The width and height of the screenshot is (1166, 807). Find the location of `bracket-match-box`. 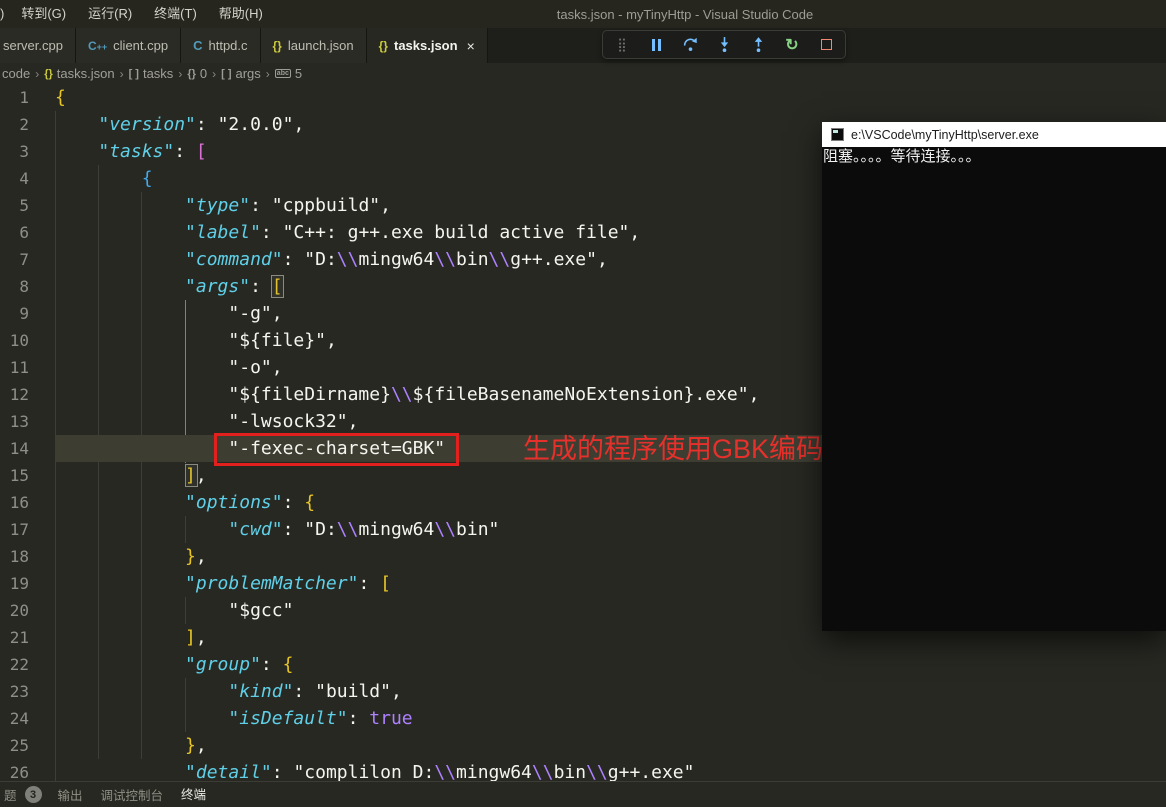

bracket-match-box is located at coordinates (277, 286).